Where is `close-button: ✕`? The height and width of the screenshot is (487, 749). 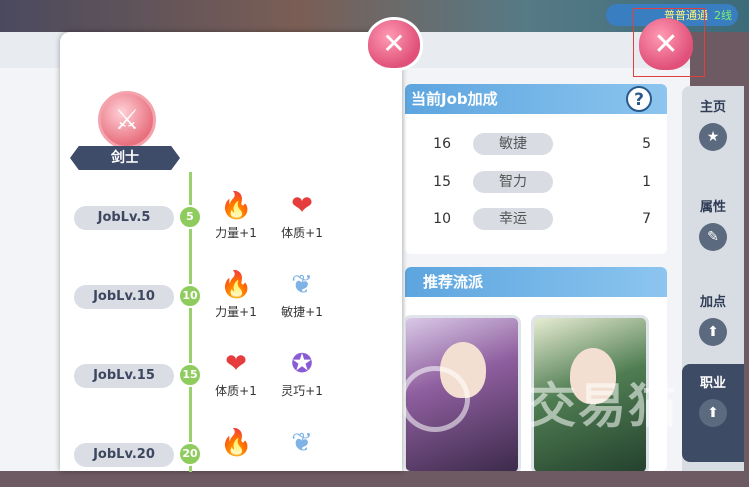
close-button: ✕ is located at coordinates (666, 44).